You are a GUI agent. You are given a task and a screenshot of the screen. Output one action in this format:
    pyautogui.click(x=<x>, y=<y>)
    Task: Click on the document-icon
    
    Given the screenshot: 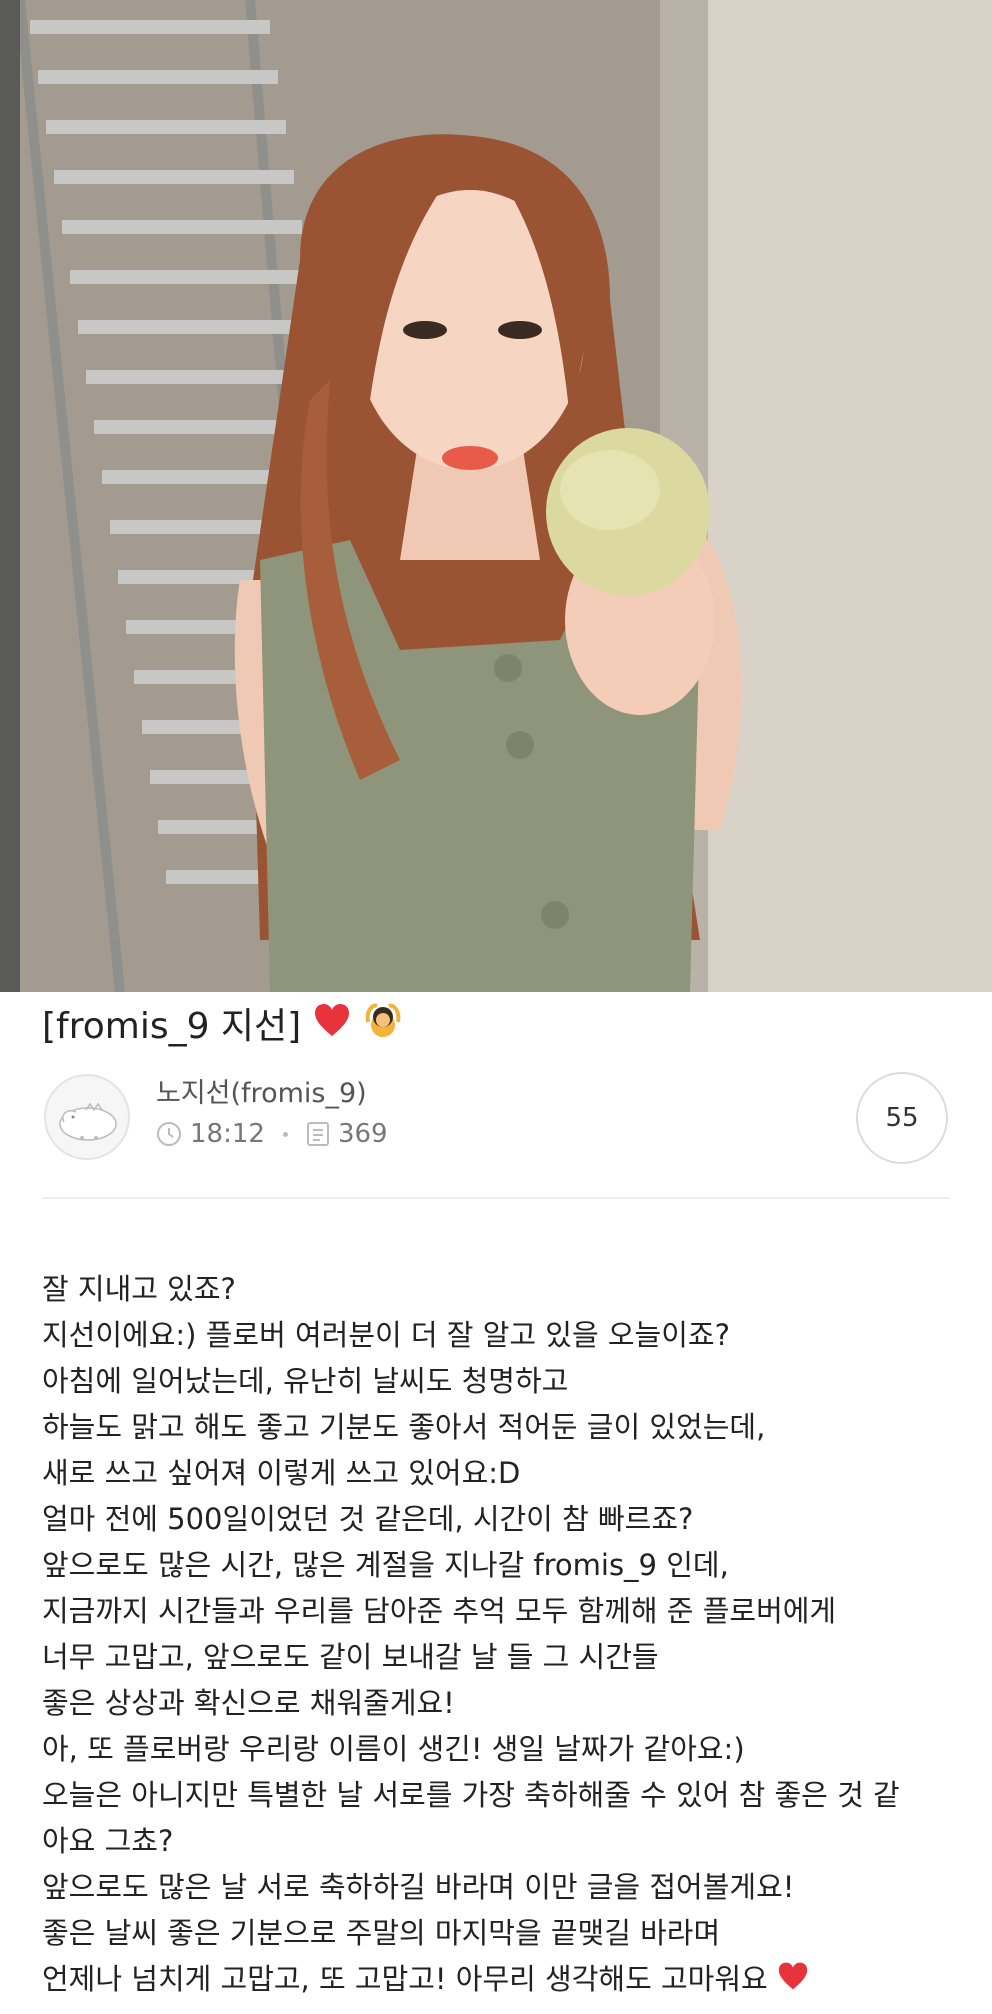 What is the action you would take?
    pyautogui.click(x=318, y=1134)
    